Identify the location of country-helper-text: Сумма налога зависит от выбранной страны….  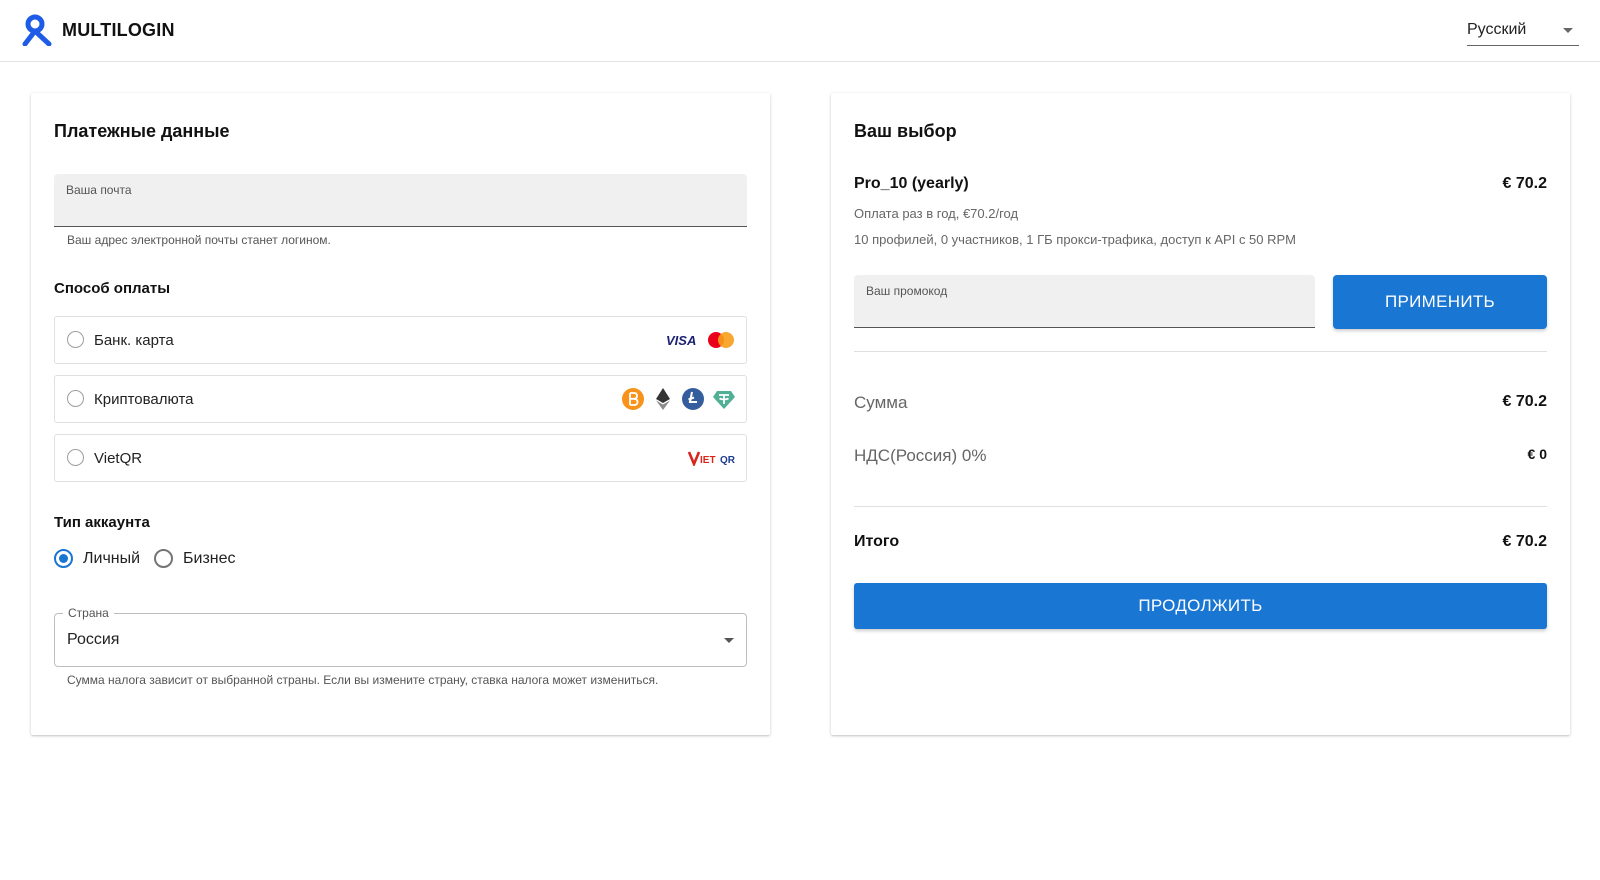
(363, 680).